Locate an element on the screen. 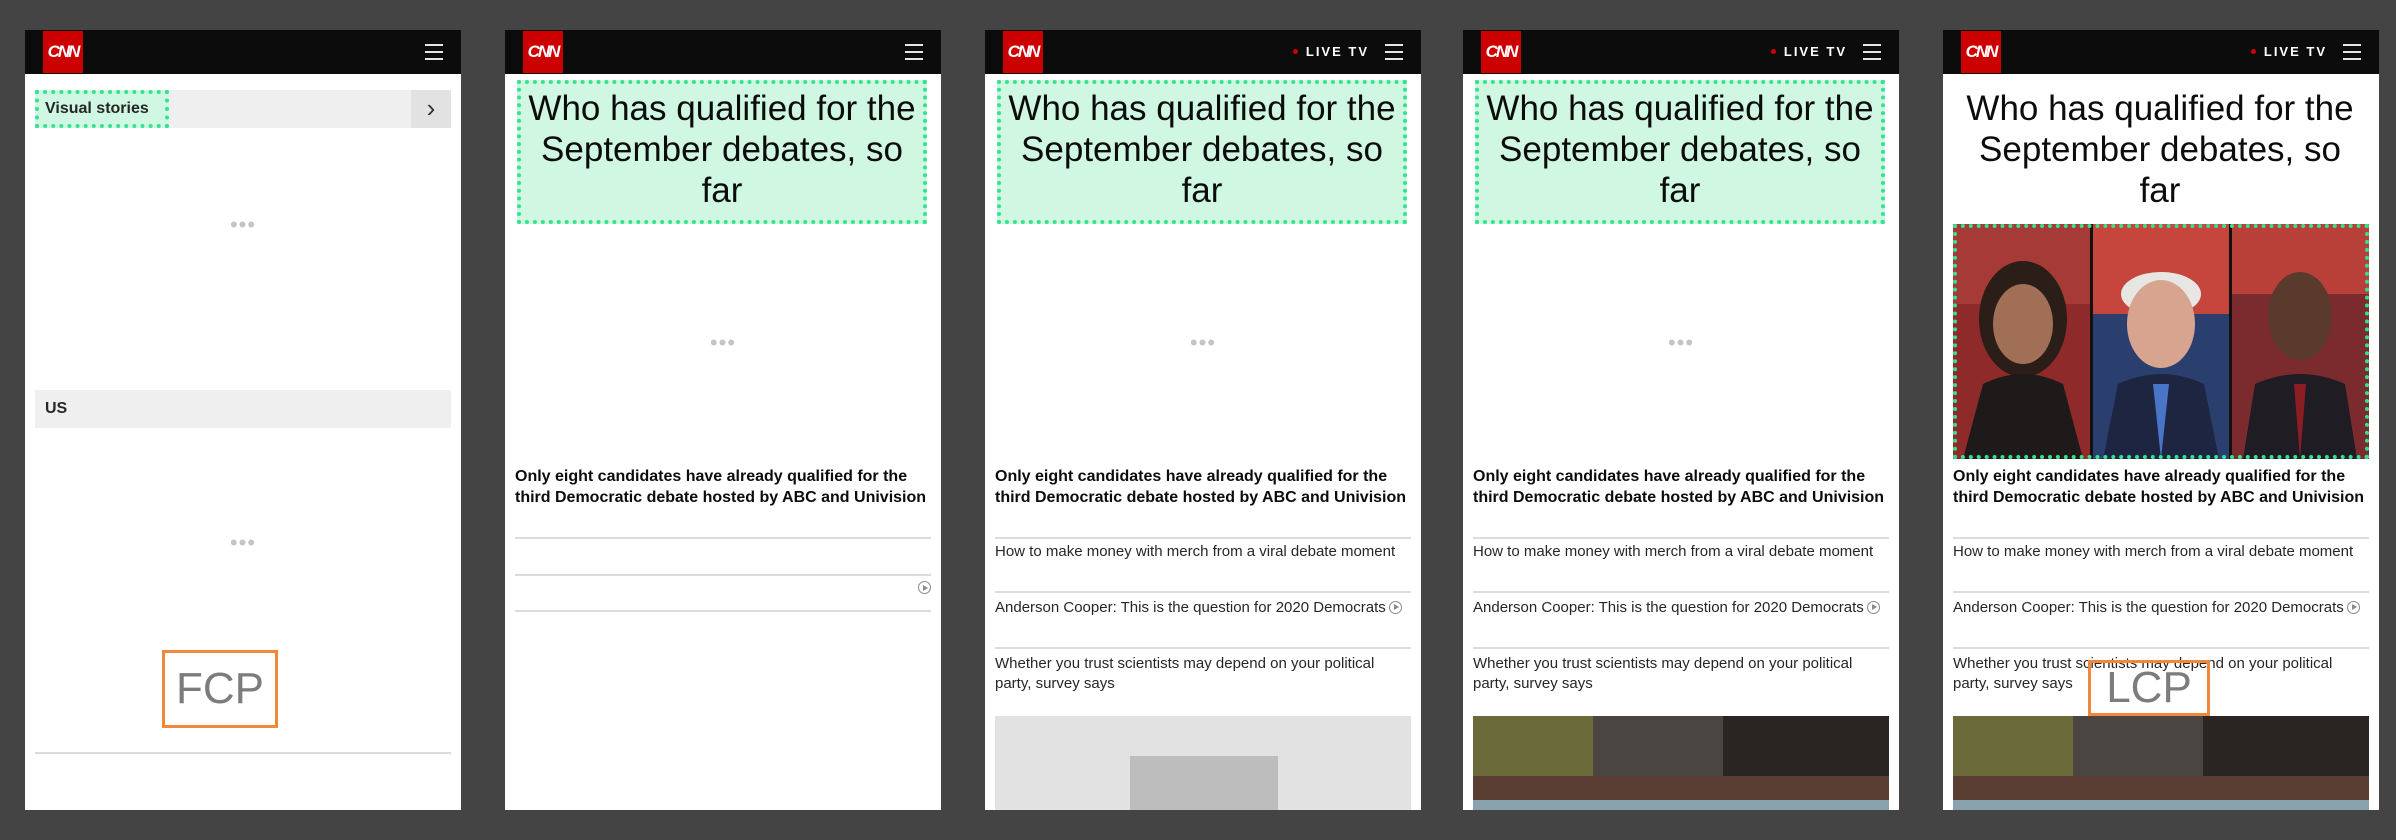 The image size is (2396, 840). chevron-right-icon: › is located at coordinates (431, 109).